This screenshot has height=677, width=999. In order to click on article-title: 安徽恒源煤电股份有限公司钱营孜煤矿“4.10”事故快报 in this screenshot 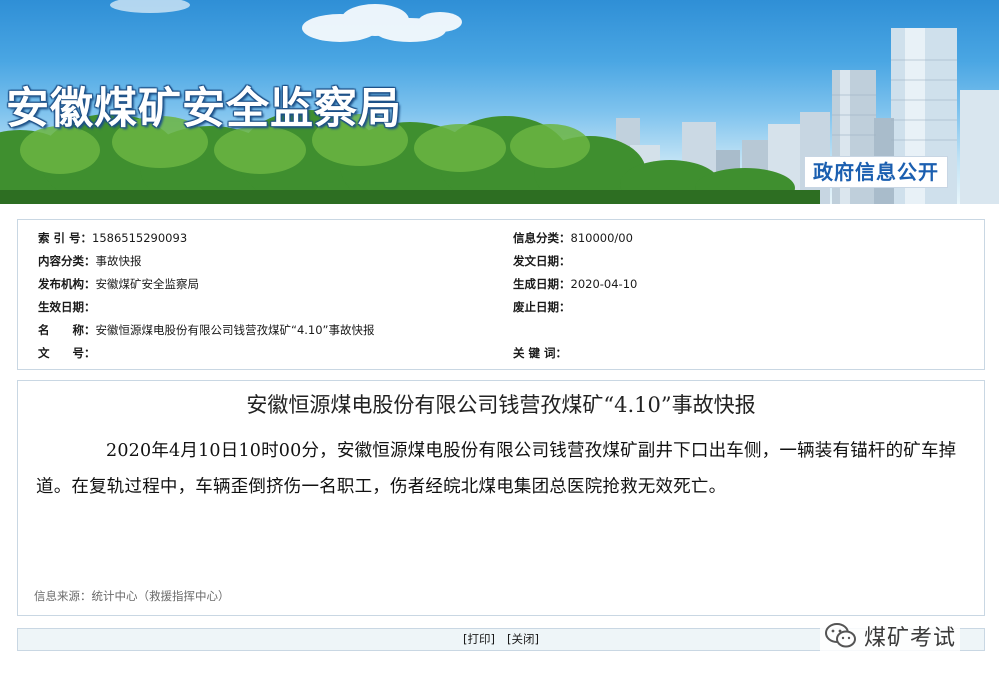, I will do `click(501, 405)`.